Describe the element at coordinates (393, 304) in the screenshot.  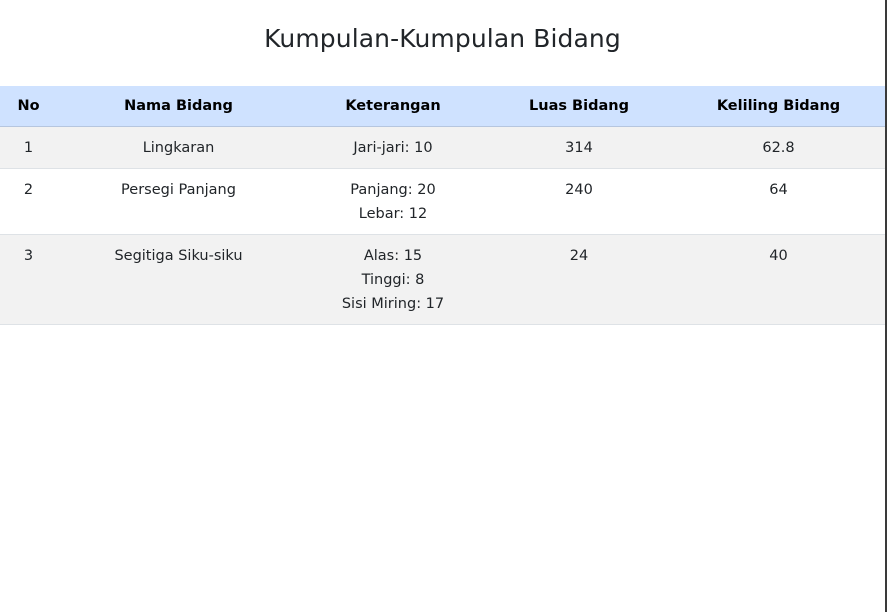
I see `description-line: Sisi Miring: 17` at that location.